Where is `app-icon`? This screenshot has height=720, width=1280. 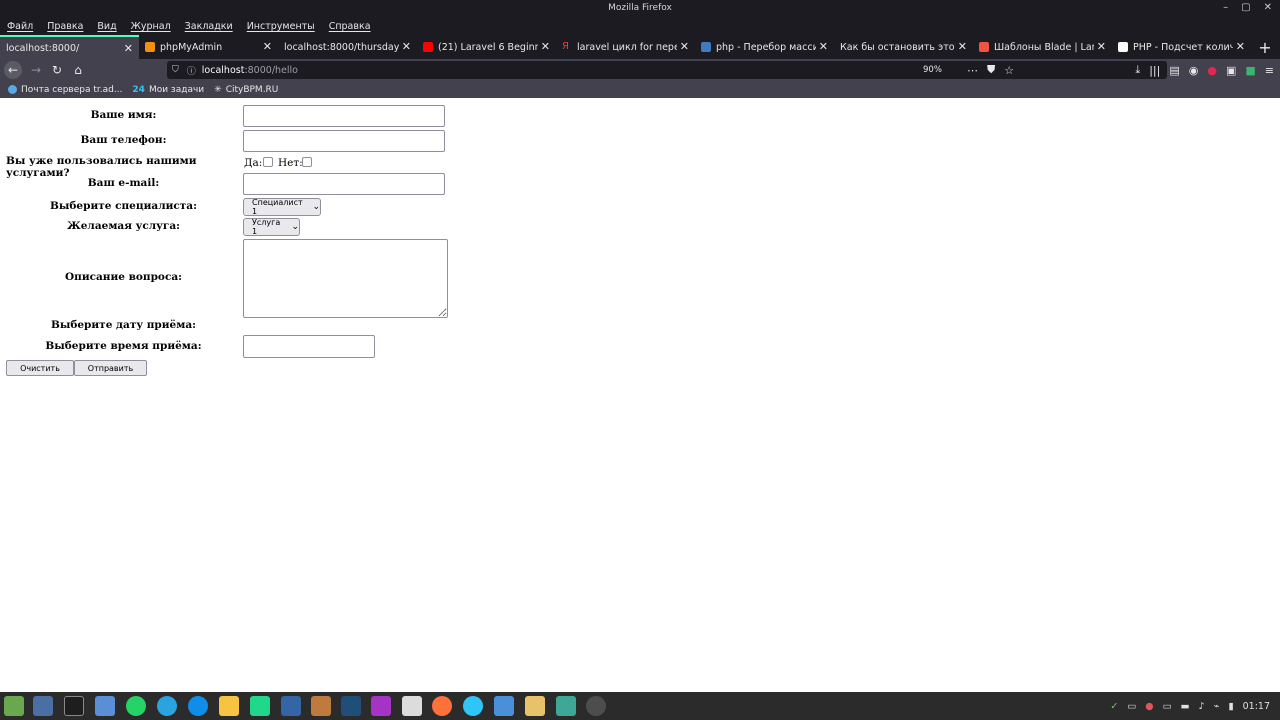
app-icon is located at coordinates (412, 706).